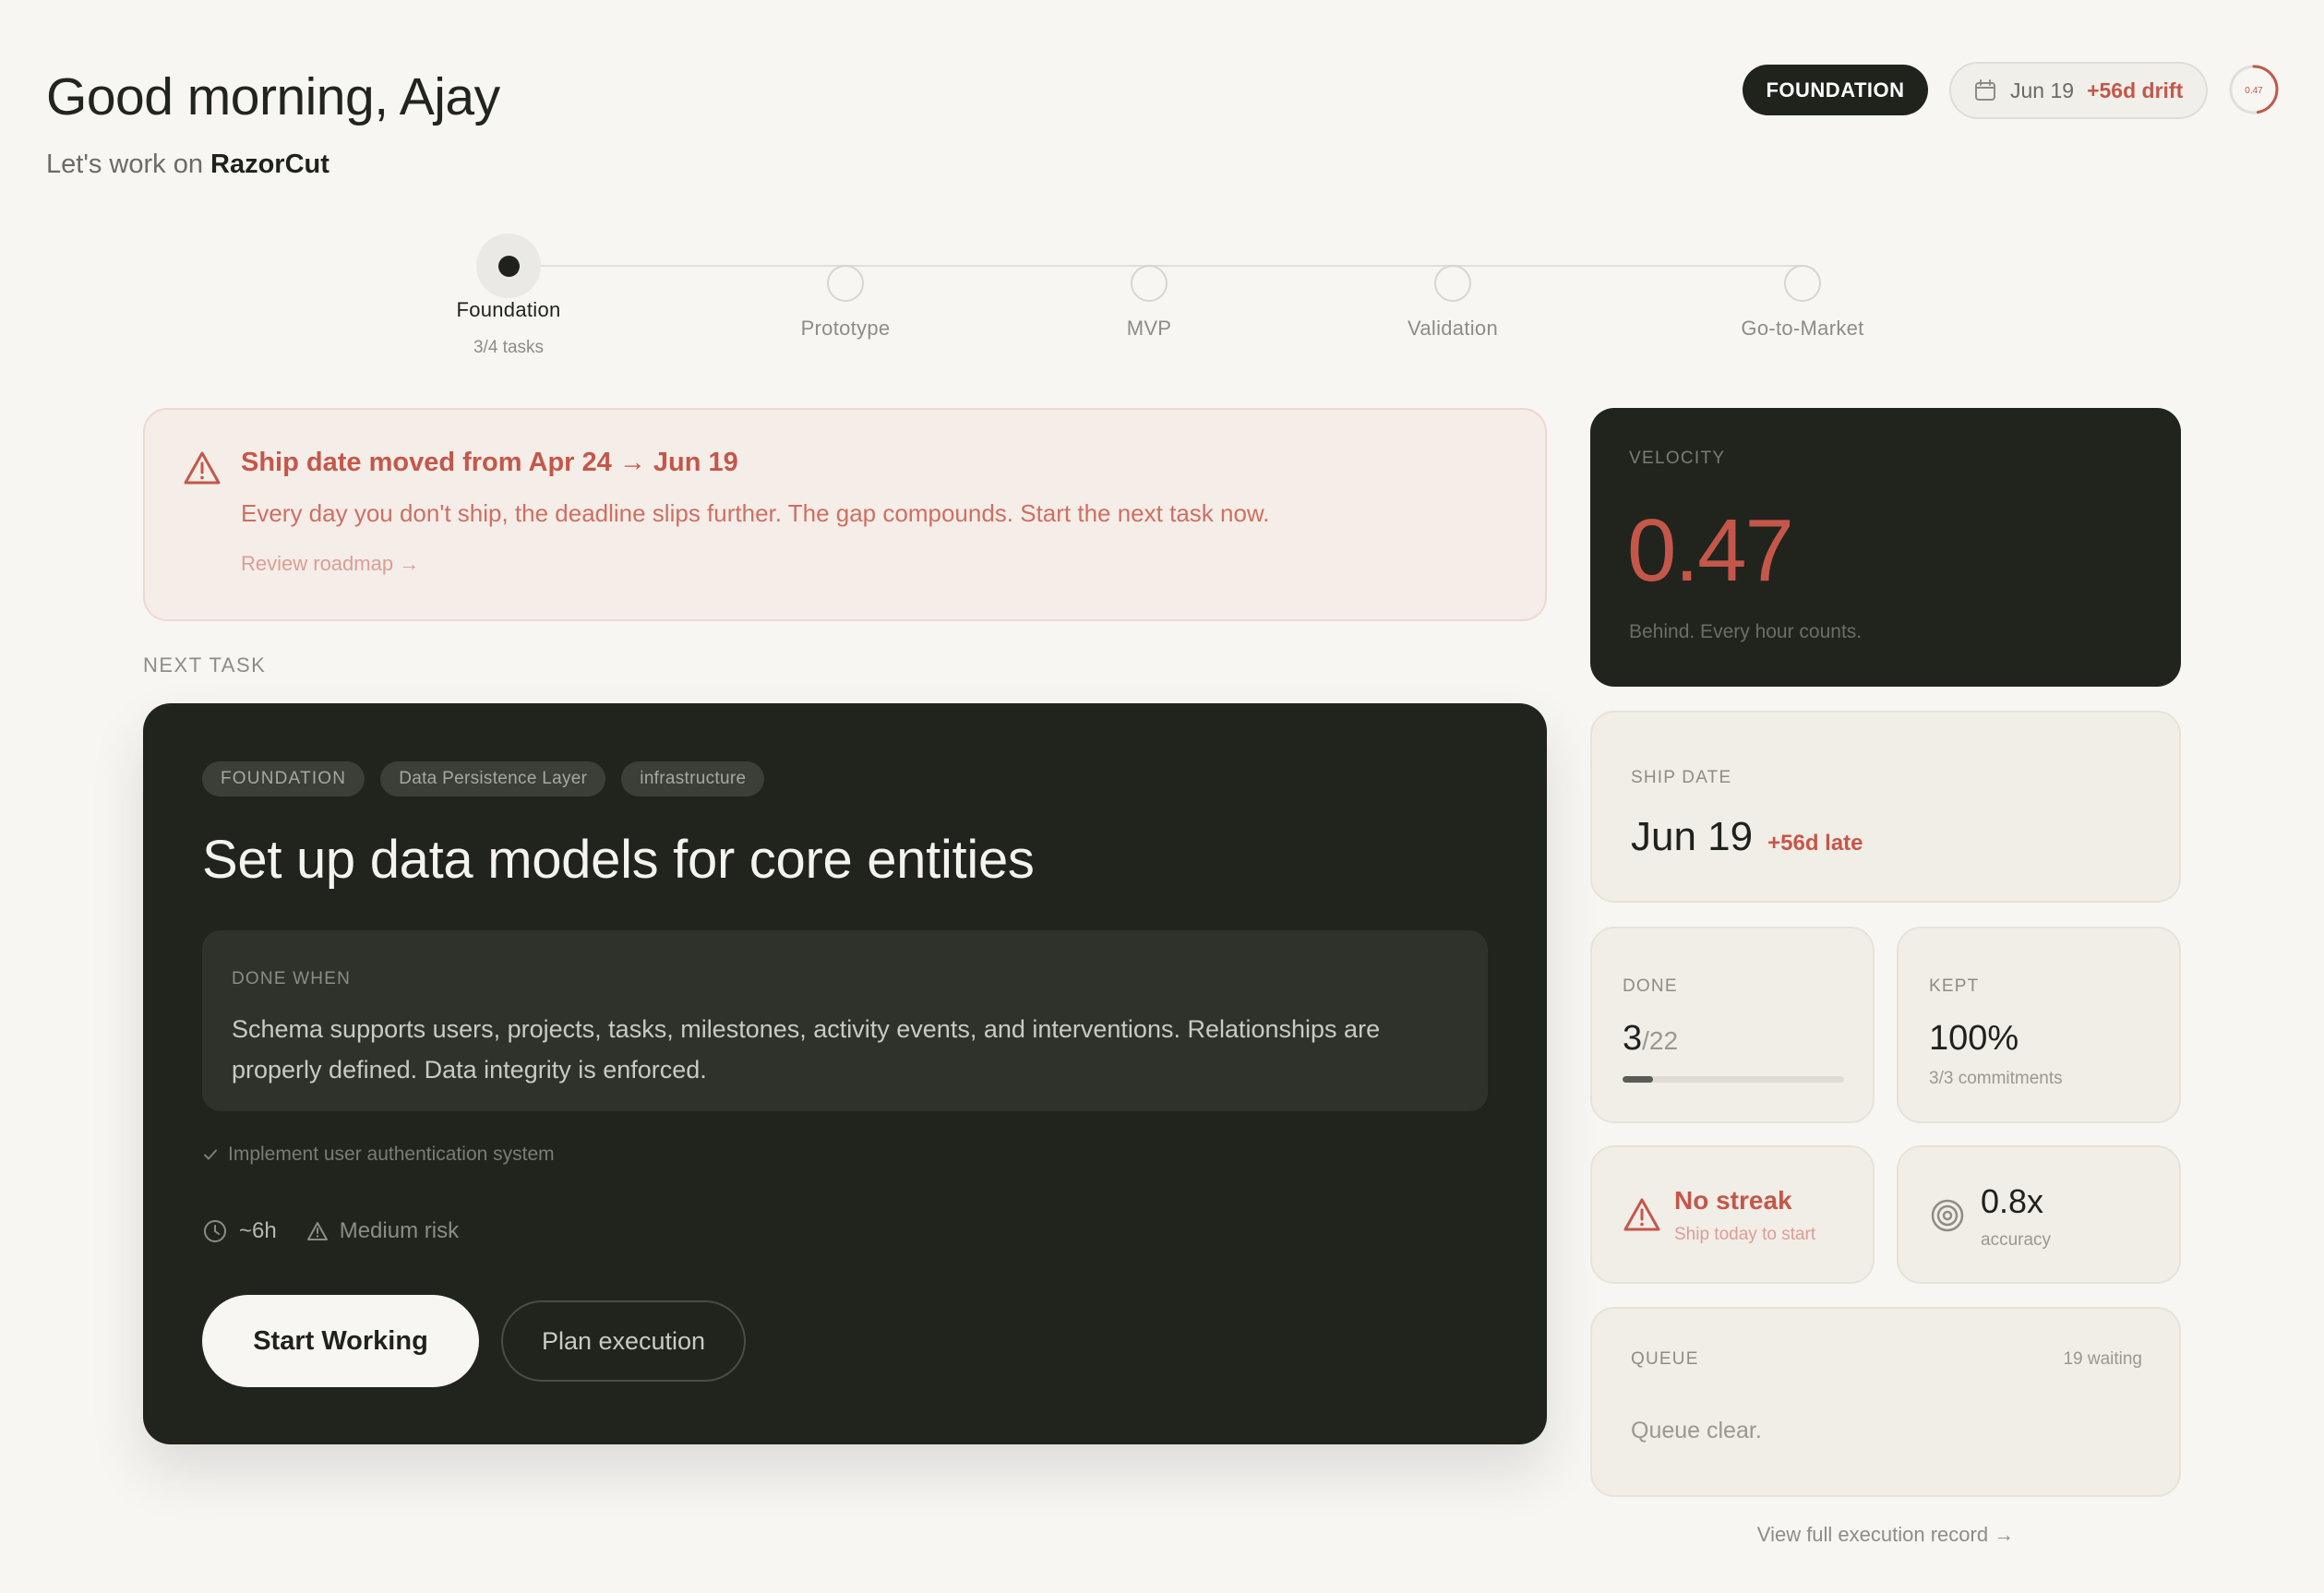 This screenshot has height=1593, width=2324. I want to click on task-meta: ~6h Medium risk, so click(330, 1231).